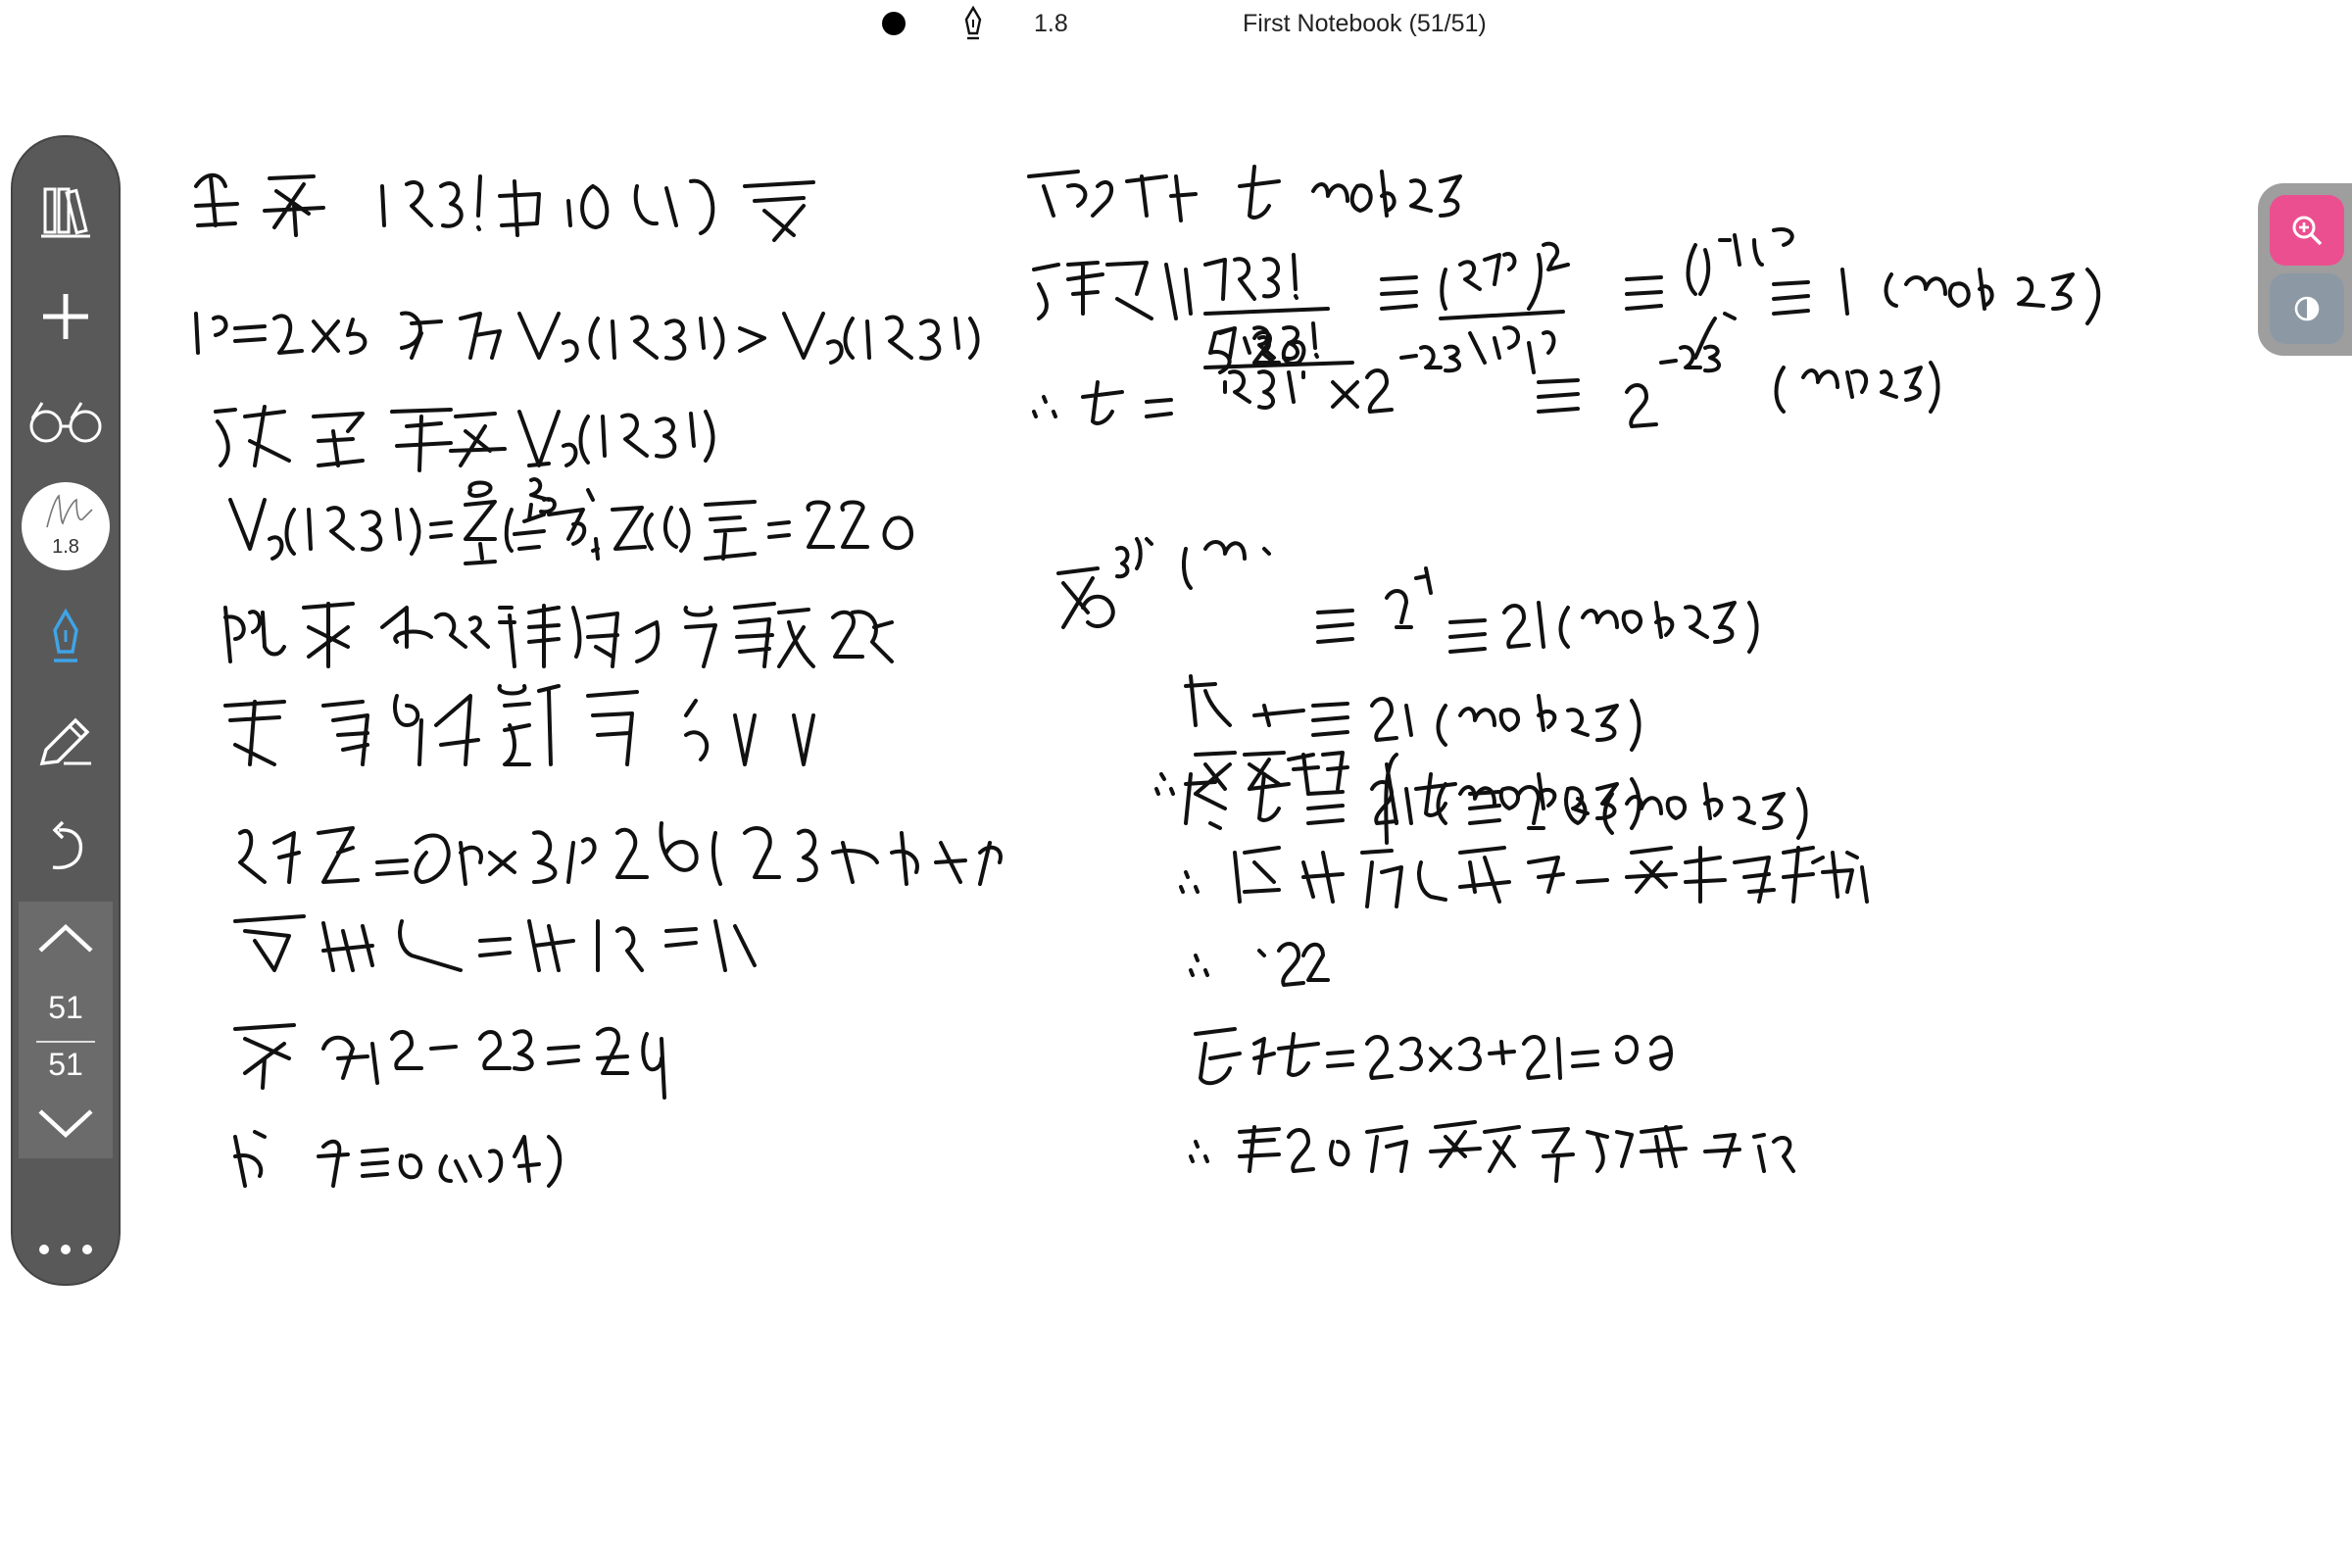 This screenshot has width=2352, height=1568. I want to click on read-mode-button, so click(66, 421).